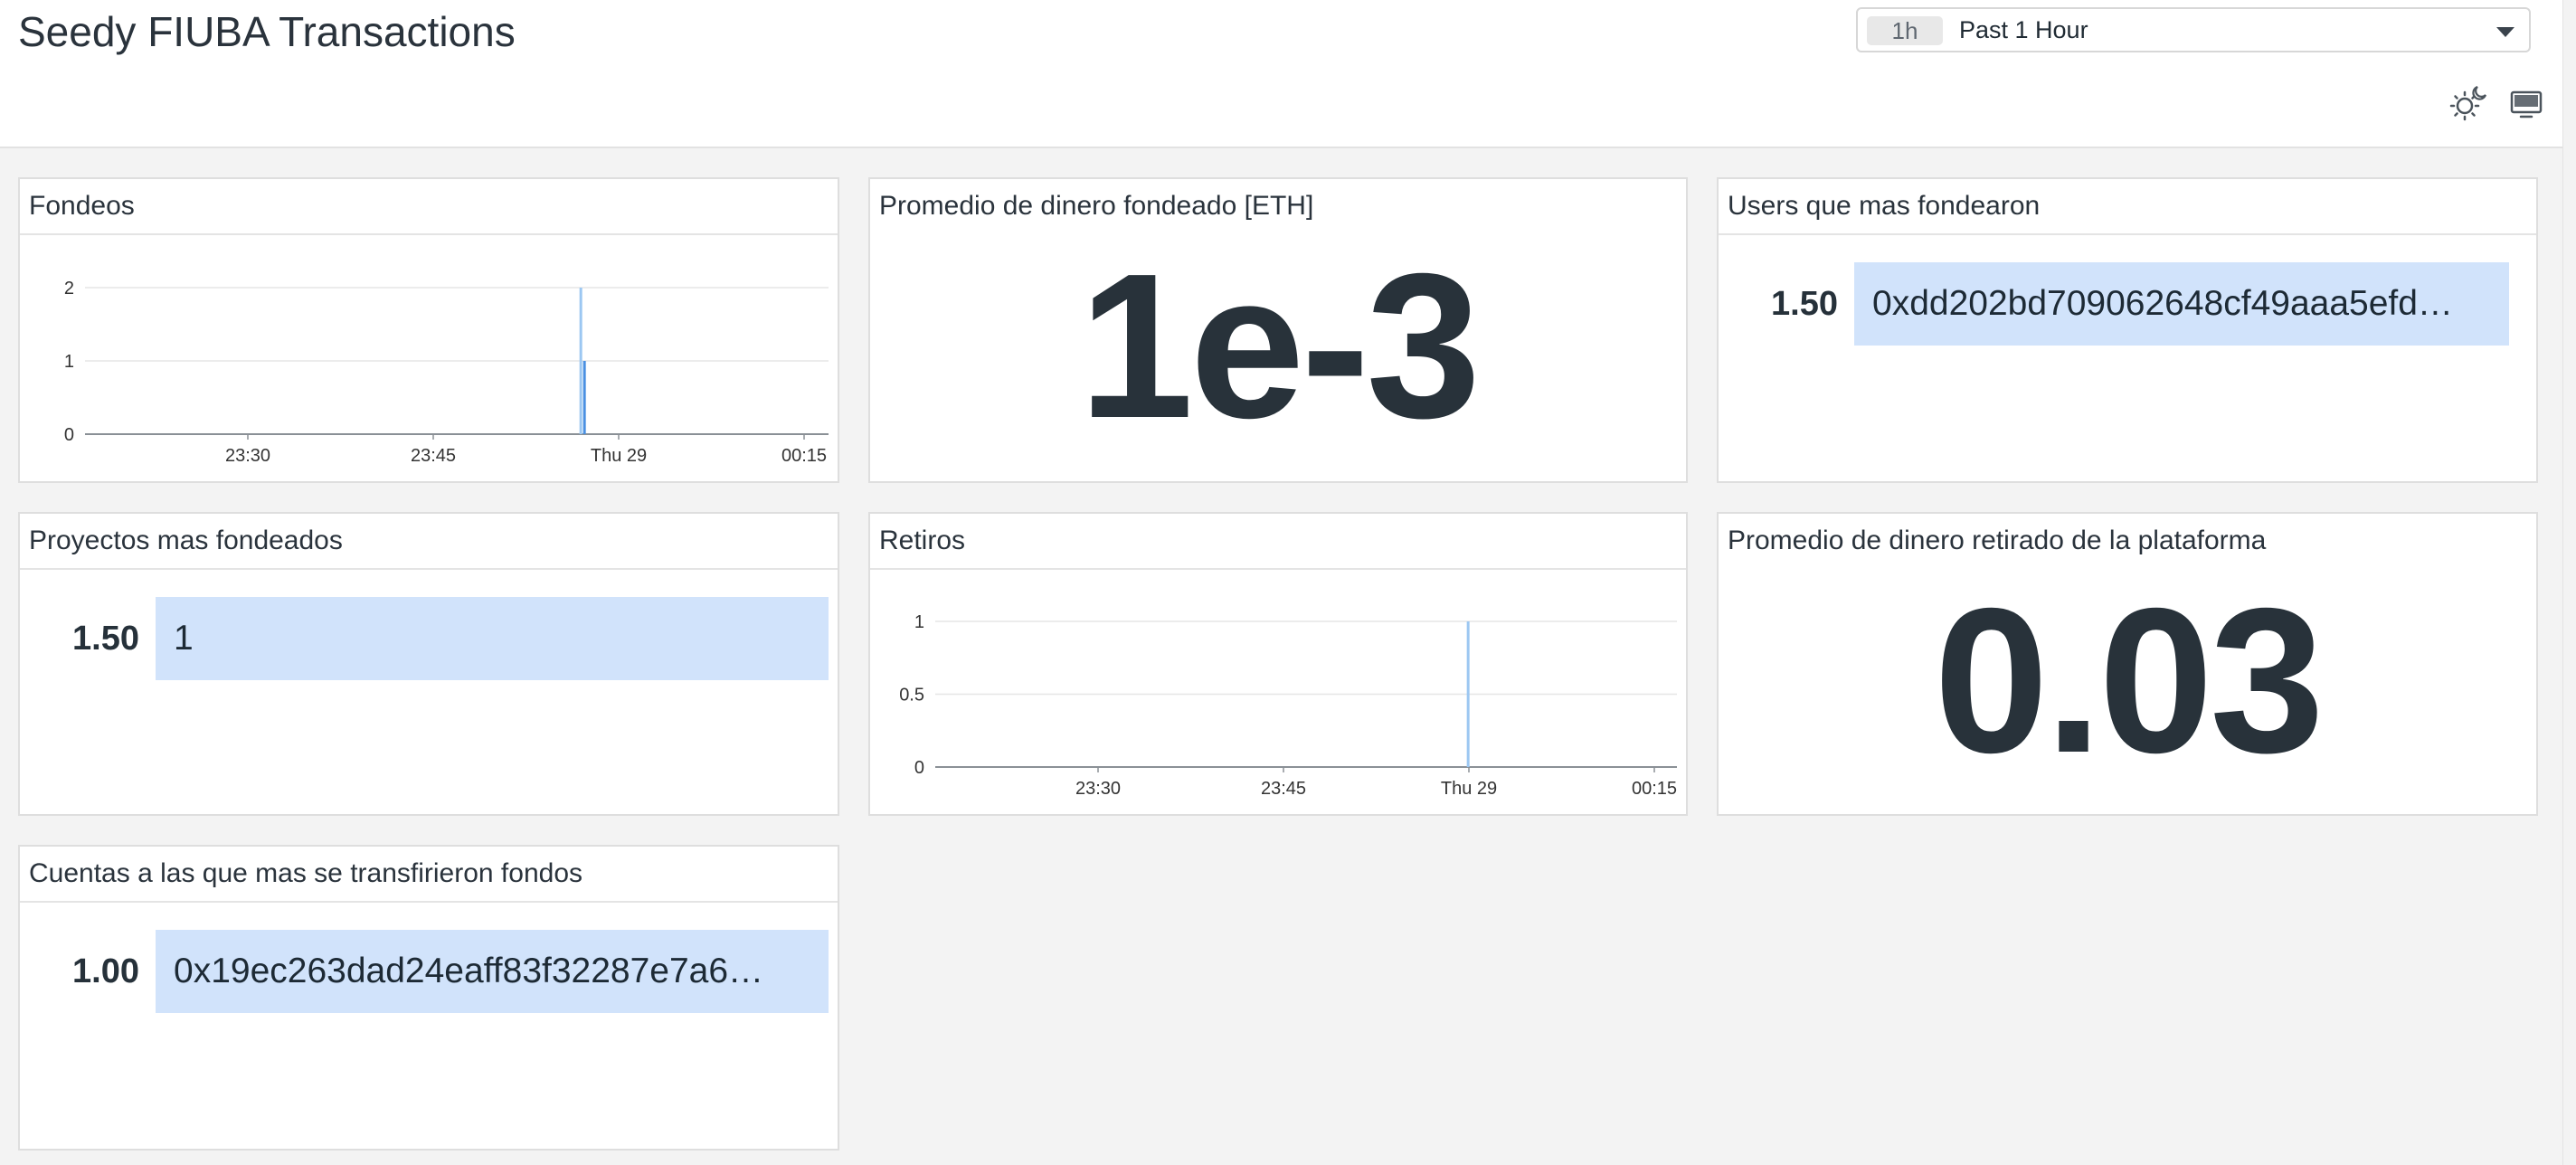  What do you see at coordinates (922, 540) in the screenshot?
I see `panel-title: Retiros` at bounding box center [922, 540].